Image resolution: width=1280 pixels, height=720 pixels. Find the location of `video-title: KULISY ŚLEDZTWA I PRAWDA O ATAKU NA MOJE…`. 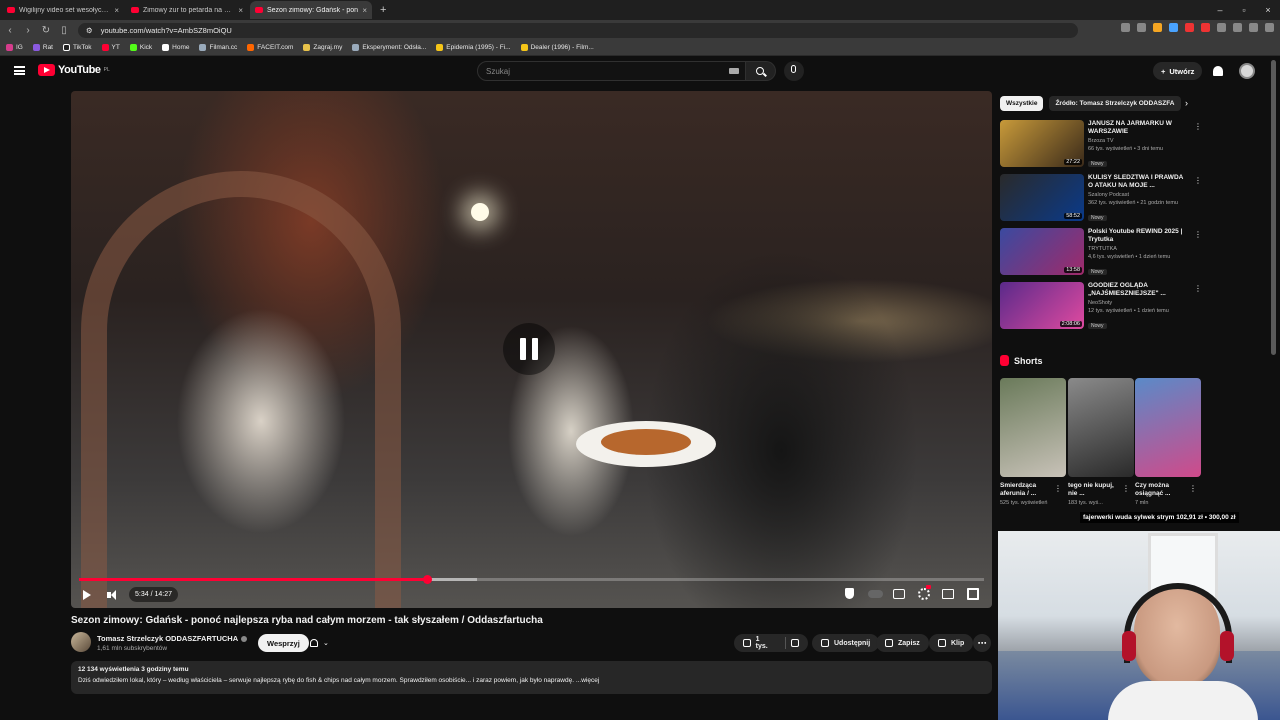

video-title: KULISY ŚLEDZTWA I PRAWDA O ATAKU NA MOJE… is located at coordinates (1138, 182).